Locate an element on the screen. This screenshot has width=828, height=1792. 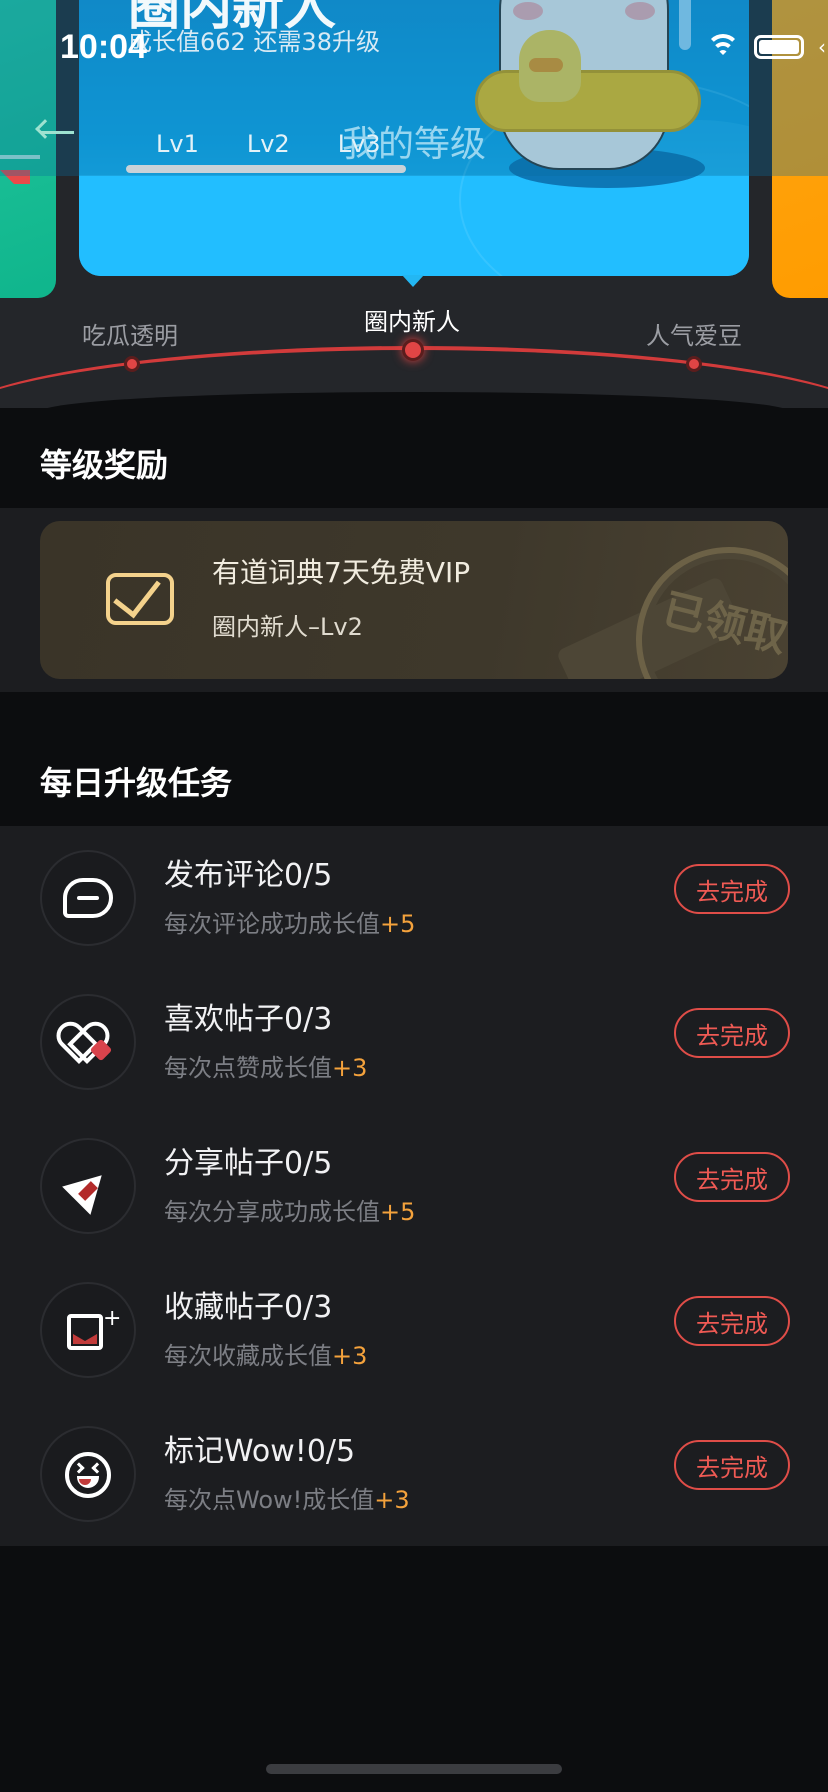
home-indicator is located at coordinates (414, 1769).